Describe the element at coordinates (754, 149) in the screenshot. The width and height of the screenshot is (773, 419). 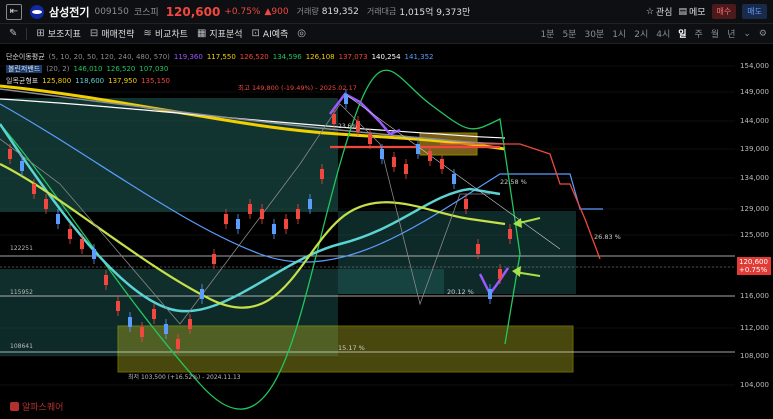
I see `price-tick: 139,000` at that location.